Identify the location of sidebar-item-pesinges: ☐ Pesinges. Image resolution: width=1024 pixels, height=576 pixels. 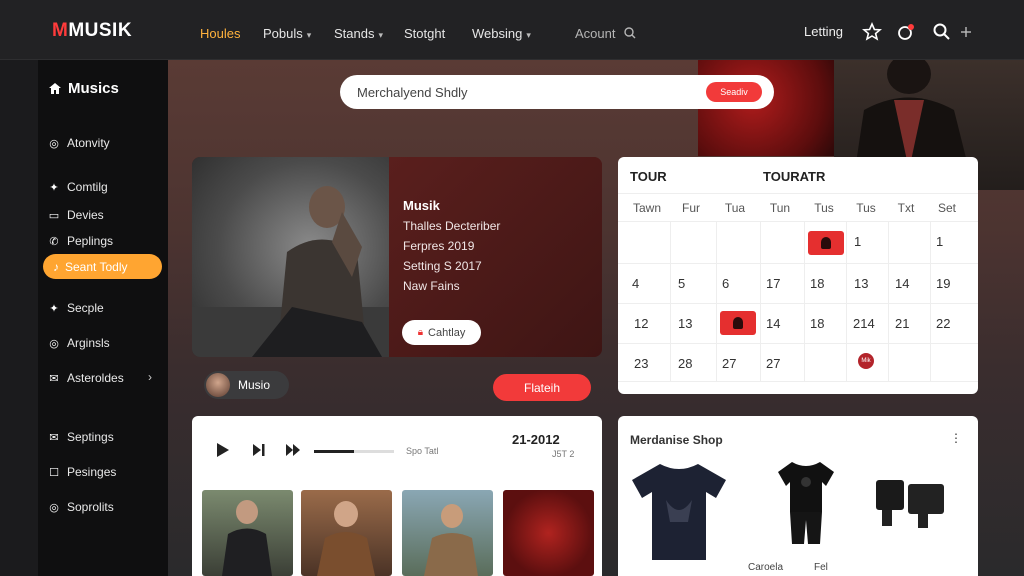
(82, 472).